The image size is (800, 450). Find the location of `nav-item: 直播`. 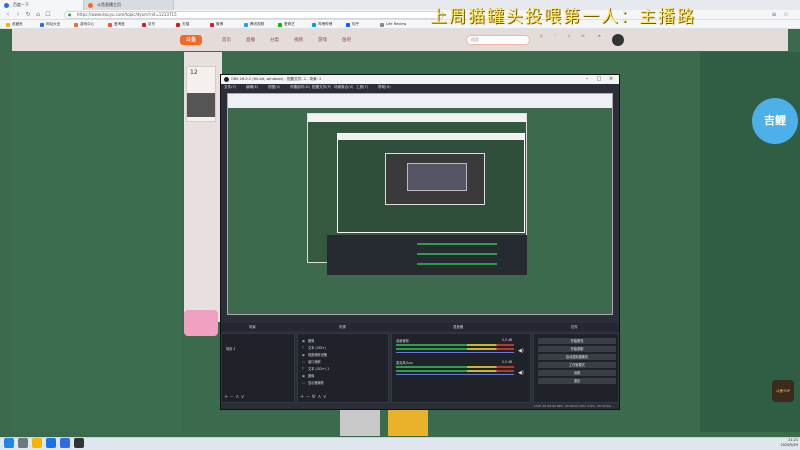

nav-item: 直播 is located at coordinates (250, 40).